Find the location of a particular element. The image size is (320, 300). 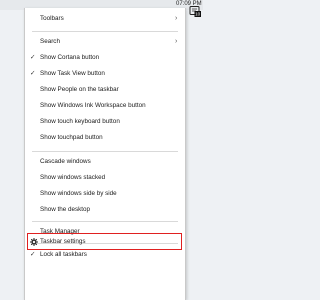

menu-item-show-touchpad: Show touchpad button is located at coordinates (105, 138).